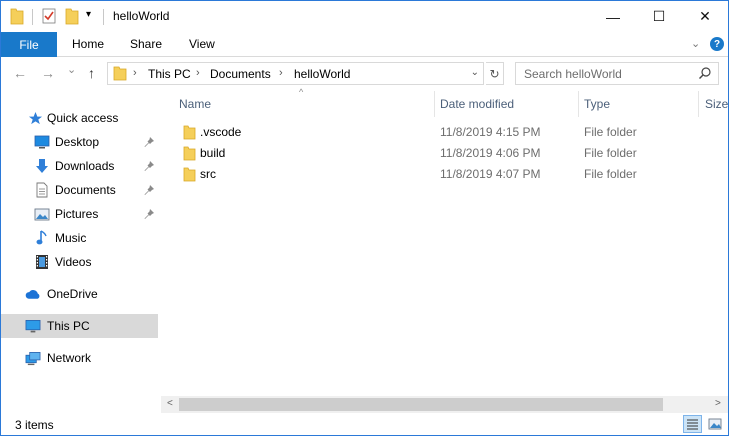  I want to click on sidebar-item-downloads: Downloads, so click(79, 166).